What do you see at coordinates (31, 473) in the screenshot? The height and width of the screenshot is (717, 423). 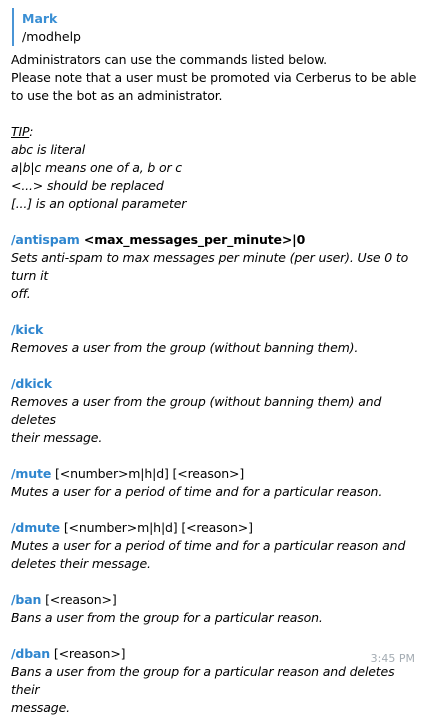 I see `command-link: /mute` at bounding box center [31, 473].